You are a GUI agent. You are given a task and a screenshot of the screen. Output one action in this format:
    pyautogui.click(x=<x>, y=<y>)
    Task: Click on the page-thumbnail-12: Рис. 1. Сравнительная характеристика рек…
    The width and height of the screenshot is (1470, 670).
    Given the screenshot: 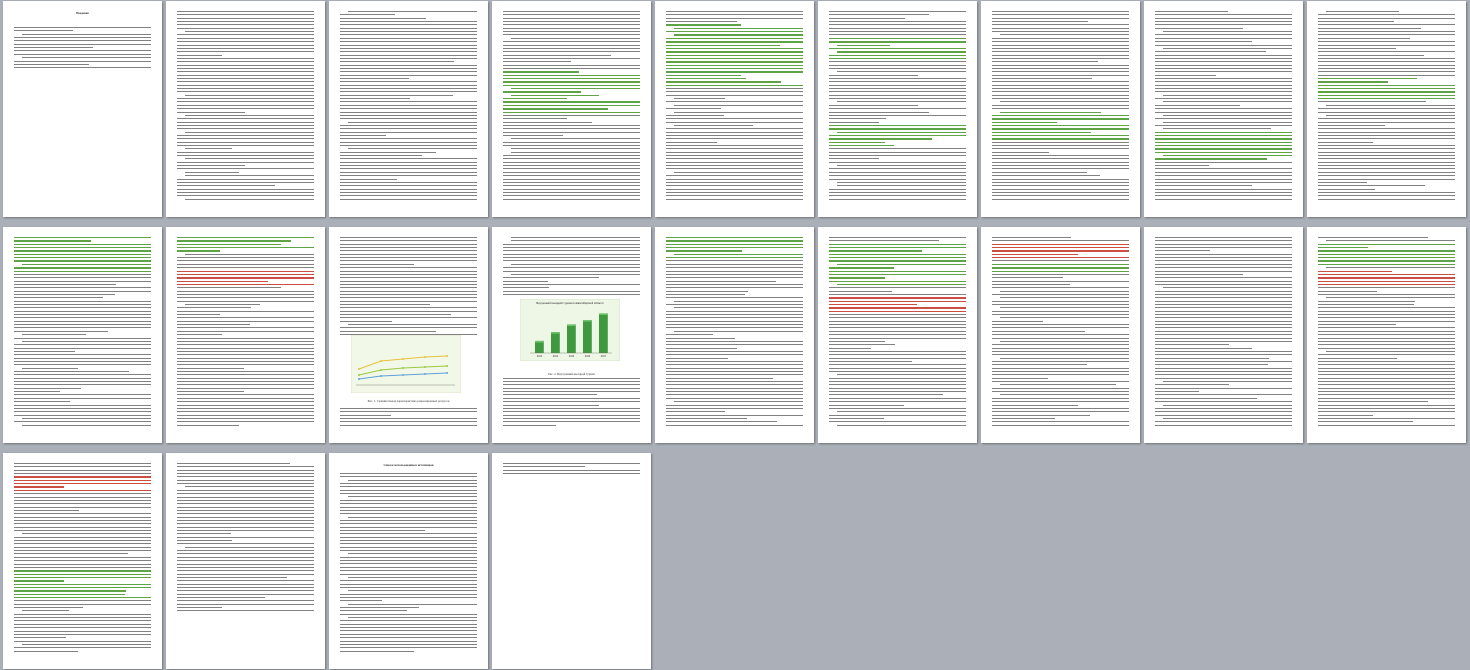 What is the action you would take?
    pyautogui.click(x=408, y=335)
    